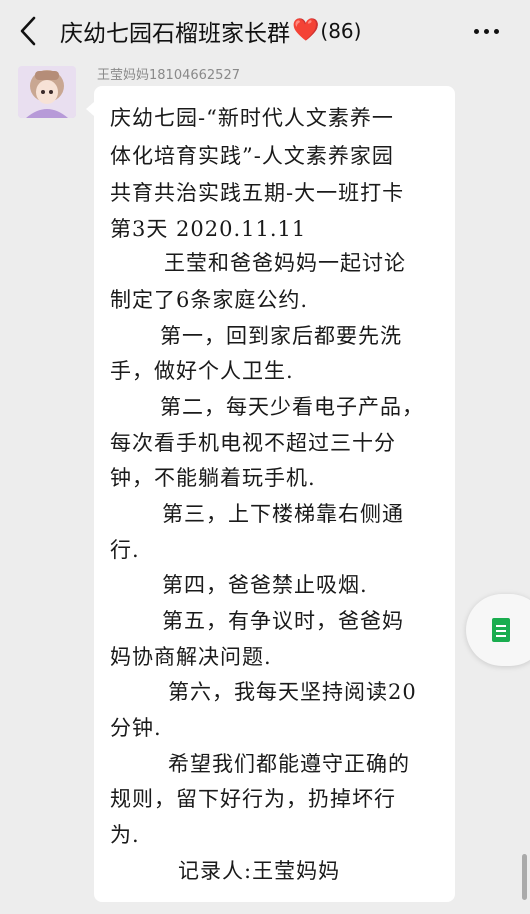 This screenshot has height=914, width=530. What do you see at coordinates (341, 31) in the screenshot?
I see `member-count: (86)` at bounding box center [341, 31].